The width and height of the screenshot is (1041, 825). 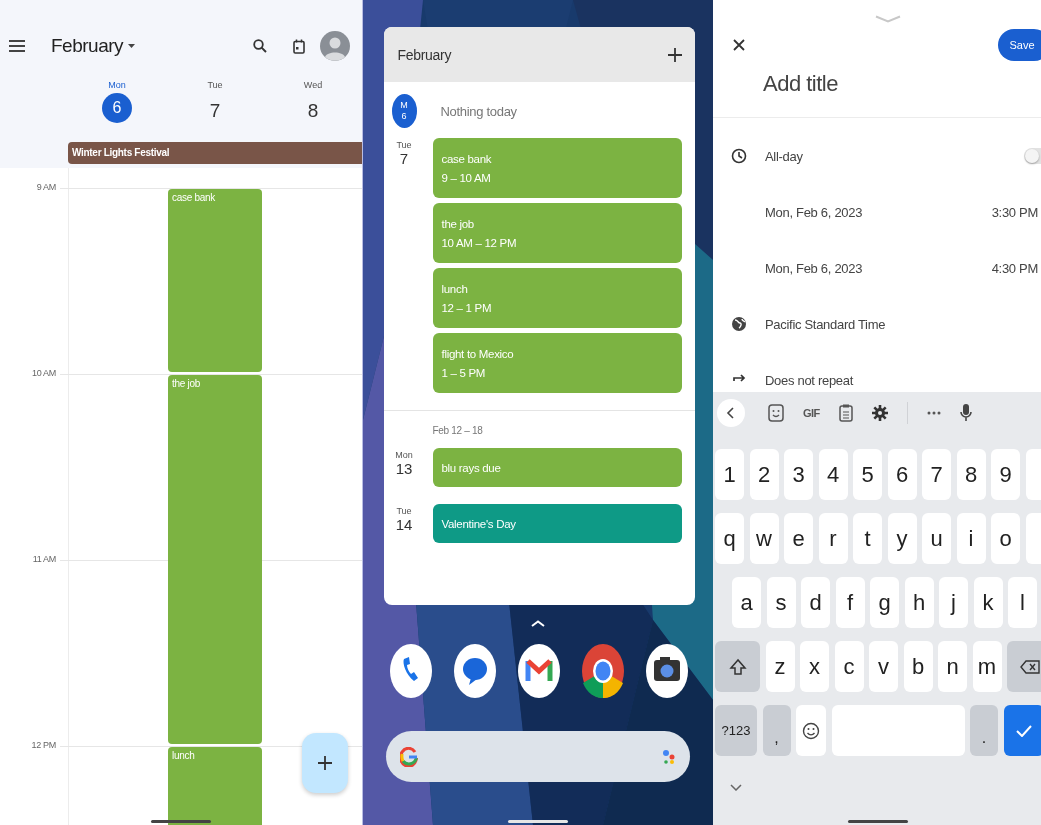 What do you see at coordinates (798, 538) in the screenshot?
I see `keyboard-key: e` at bounding box center [798, 538].